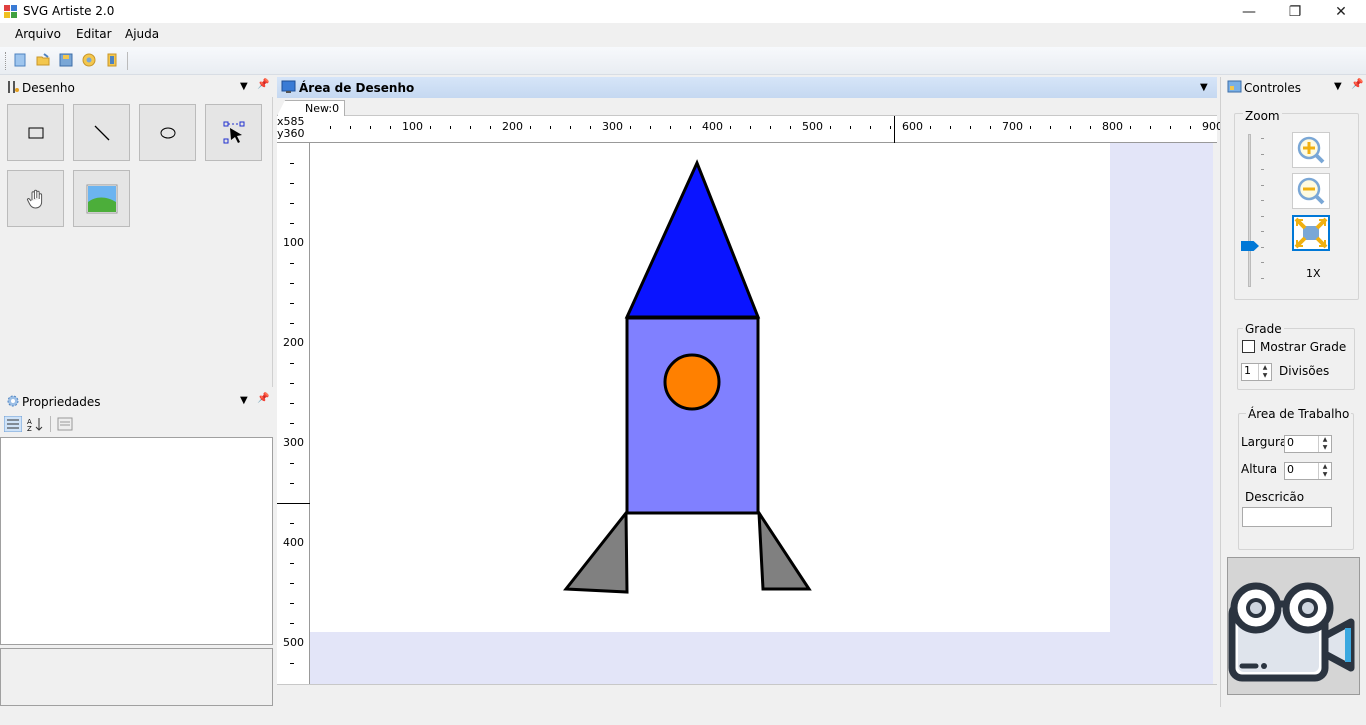  I want to click on drawing-panel: Desenho ▼ 📌, so click(136, 232).